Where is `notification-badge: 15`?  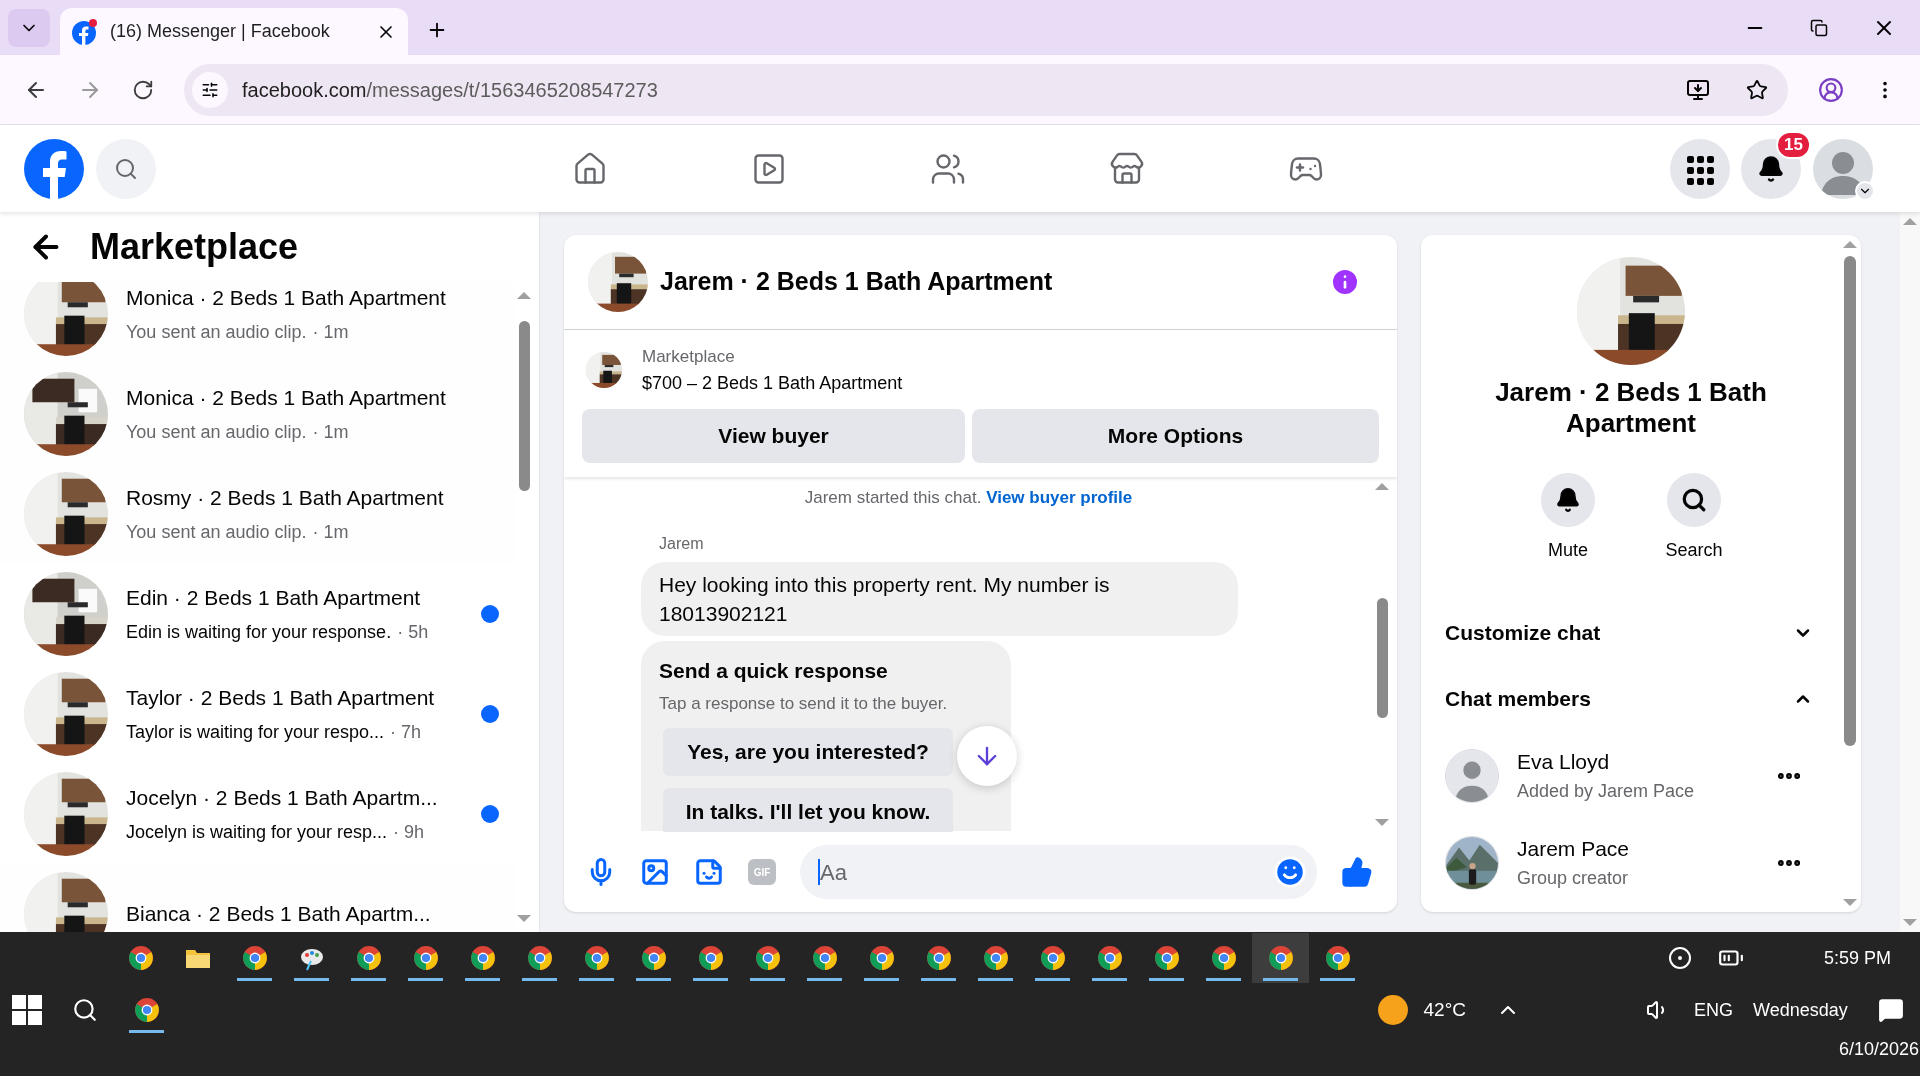
notification-badge: 15 is located at coordinates (1793, 144).